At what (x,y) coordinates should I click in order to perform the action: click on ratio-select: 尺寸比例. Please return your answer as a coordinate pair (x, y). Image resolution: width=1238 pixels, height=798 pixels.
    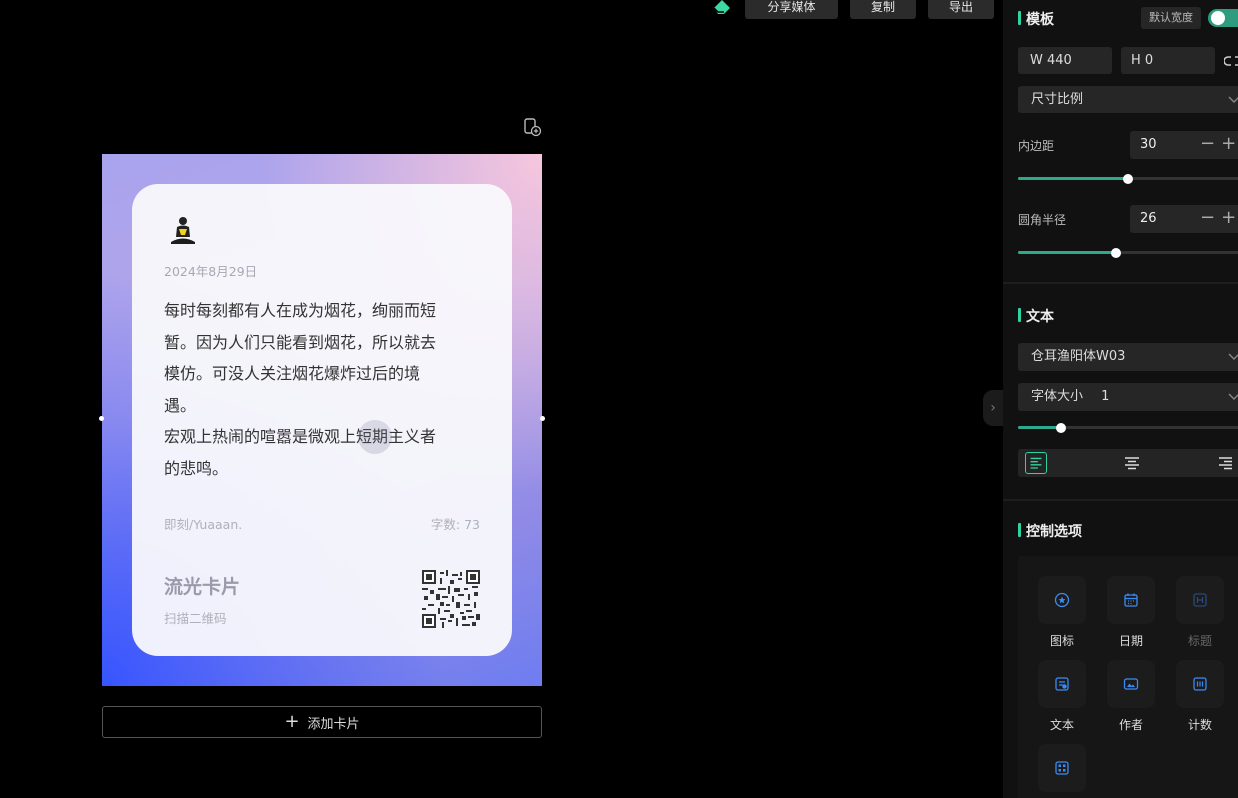
    Looking at the image, I should click on (1128, 99).